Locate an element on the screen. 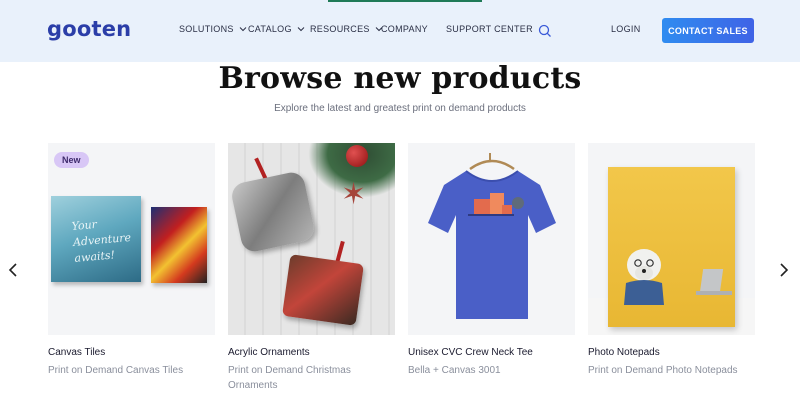 This screenshot has height=401, width=800. nav-solutions-label: SOLUTIONS is located at coordinates (206, 29).